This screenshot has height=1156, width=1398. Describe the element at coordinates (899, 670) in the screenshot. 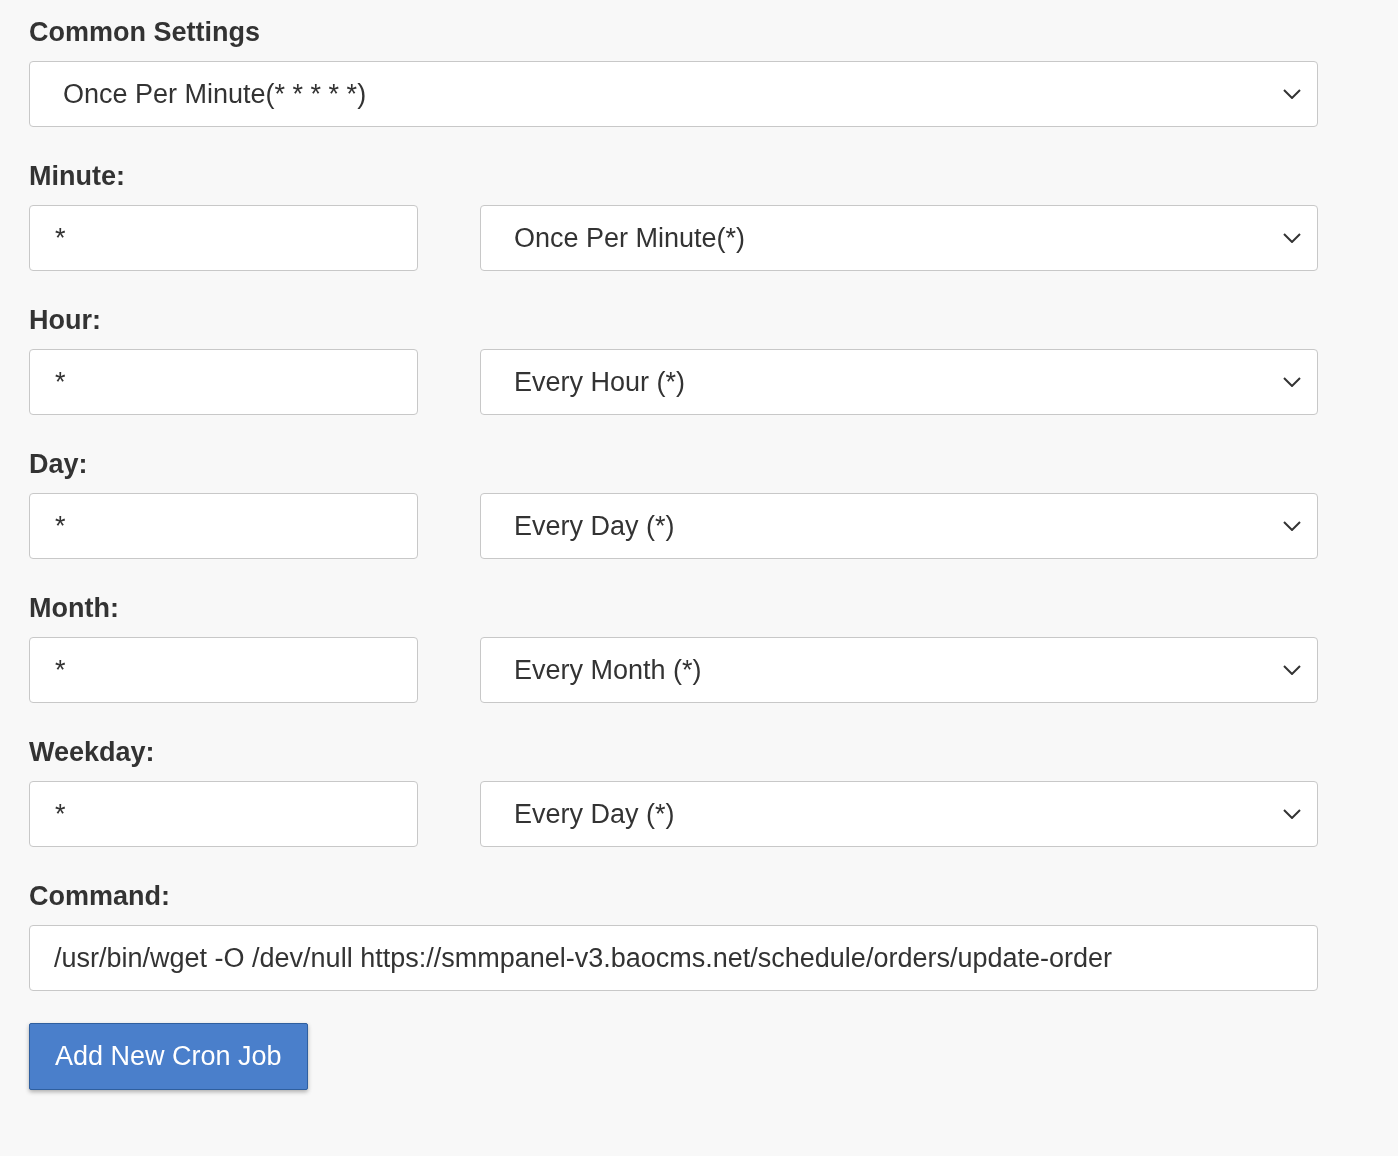

I see `dropdown: Every Month (*)` at that location.